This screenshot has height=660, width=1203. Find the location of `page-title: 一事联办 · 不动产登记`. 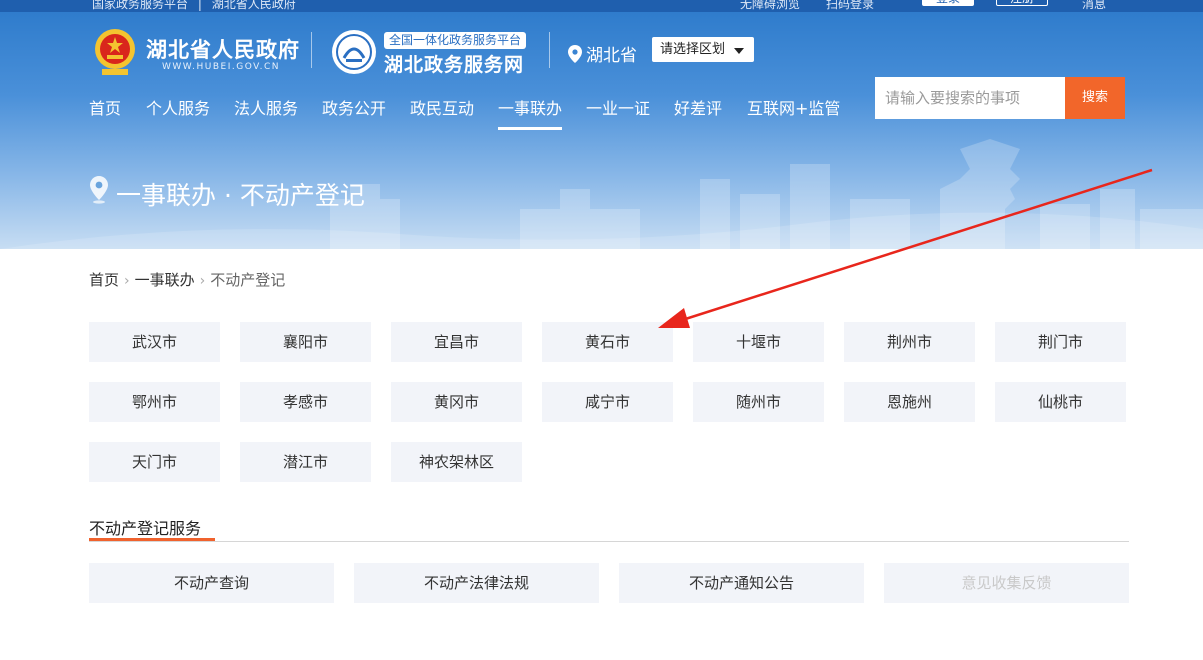

page-title: 一事联办 · 不动产登记 is located at coordinates (240, 195).